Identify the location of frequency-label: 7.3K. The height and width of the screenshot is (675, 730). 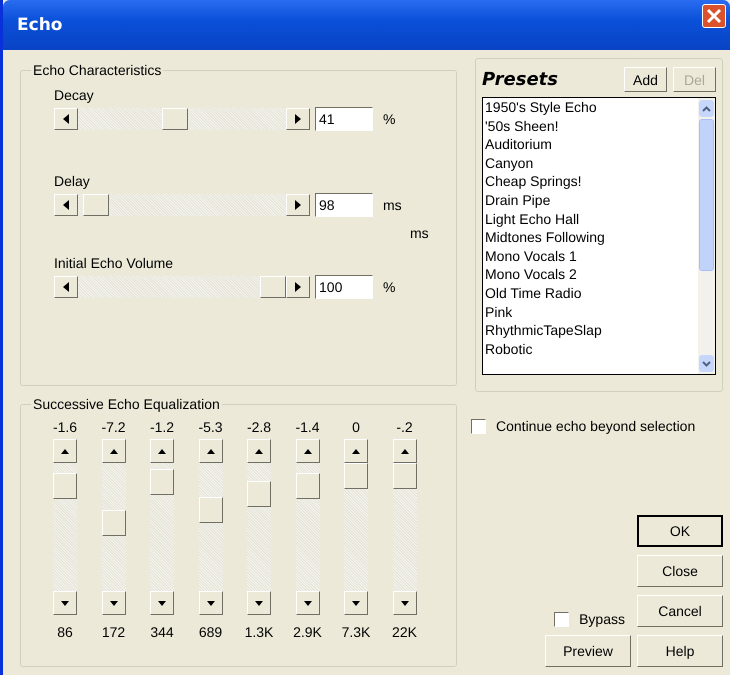
(356, 632).